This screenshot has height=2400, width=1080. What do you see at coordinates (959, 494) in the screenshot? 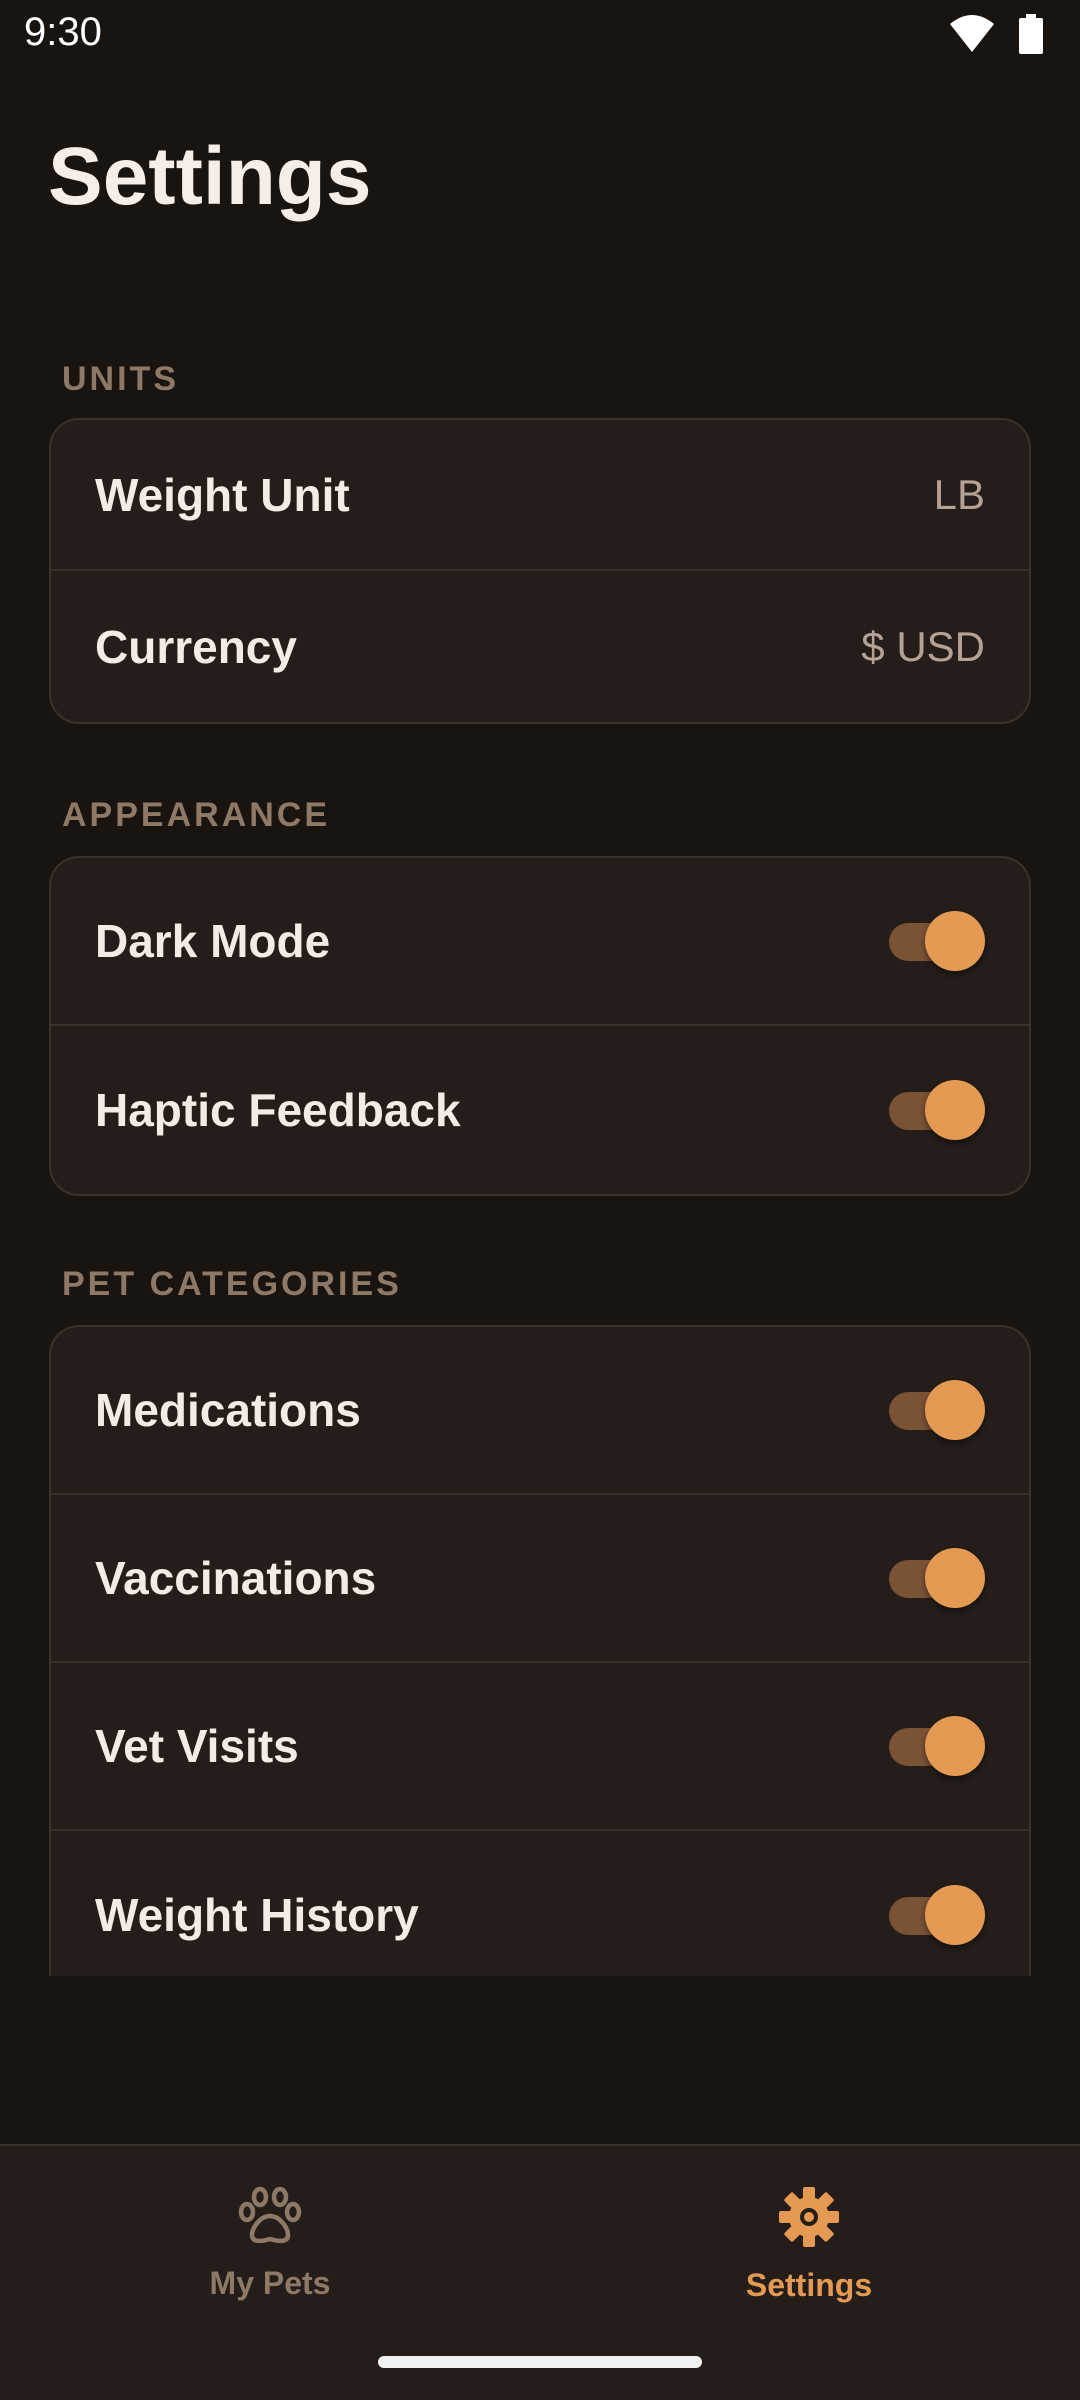
I see `weight-unit-value: LB` at bounding box center [959, 494].